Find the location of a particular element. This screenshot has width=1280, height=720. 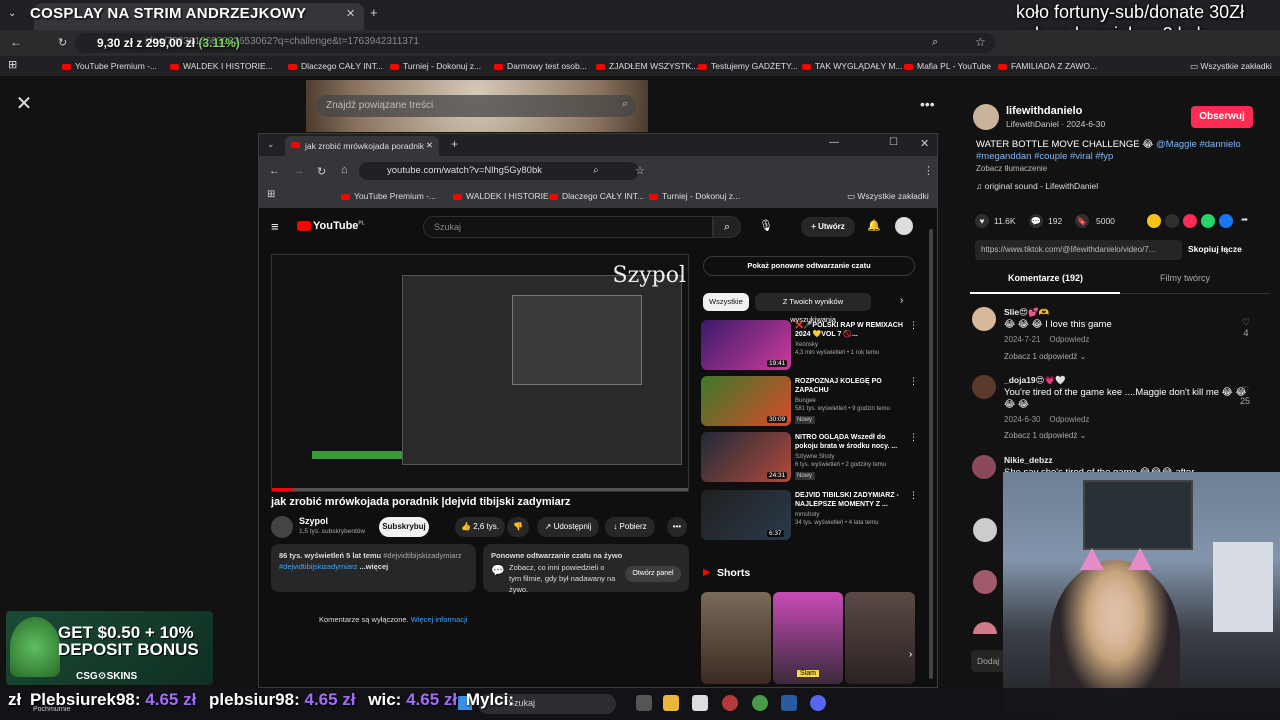

channel-avatar is located at coordinates (282, 527).